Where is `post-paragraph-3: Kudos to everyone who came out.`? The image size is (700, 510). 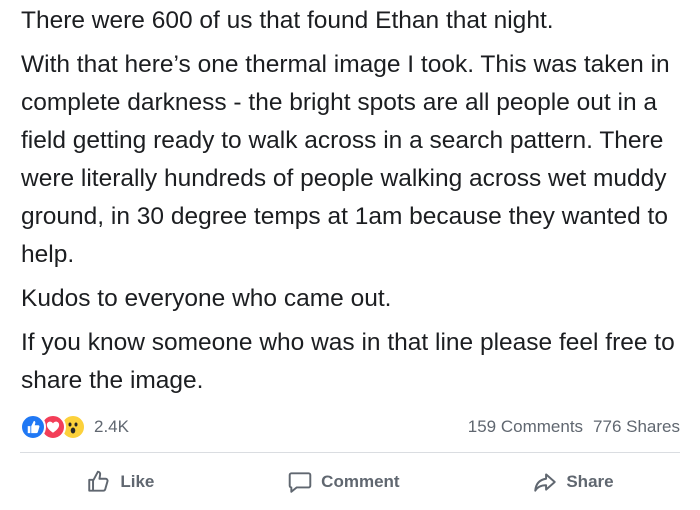 post-paragraph-3: Kudos to everyone who came out. is located at coordinates (206, 298).